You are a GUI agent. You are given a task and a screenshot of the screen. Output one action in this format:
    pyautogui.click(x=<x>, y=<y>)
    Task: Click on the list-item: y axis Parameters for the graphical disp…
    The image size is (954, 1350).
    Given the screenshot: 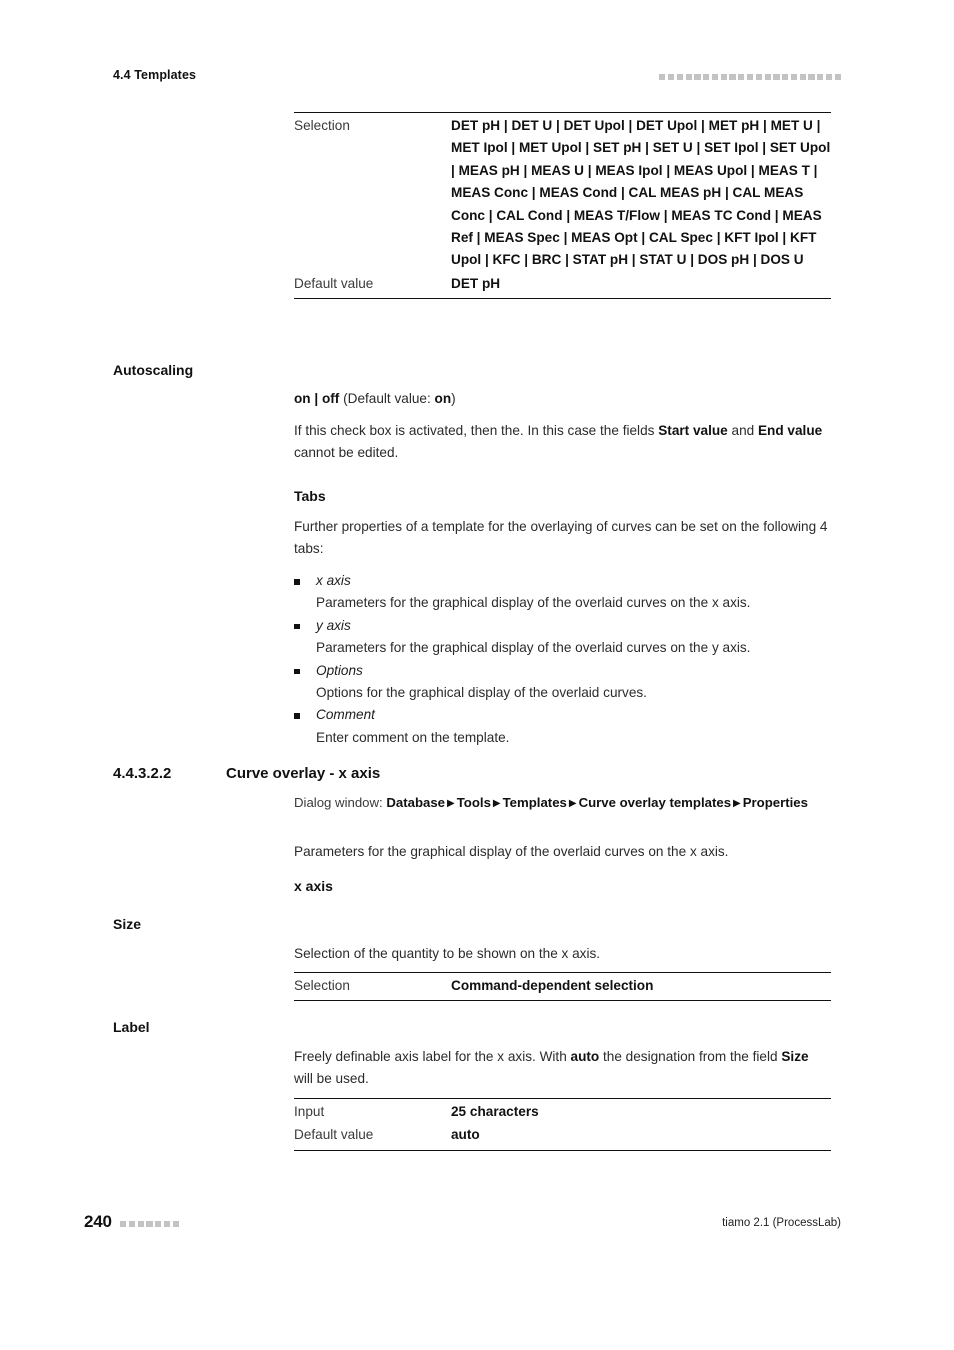 What is the action you would take?
    pyautogui.click(x=562, y=637)
    